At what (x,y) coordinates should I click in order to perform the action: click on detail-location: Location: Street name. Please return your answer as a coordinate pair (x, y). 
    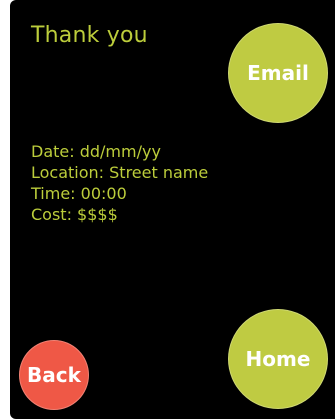
    Looking at the image, I should click on (120, 172).